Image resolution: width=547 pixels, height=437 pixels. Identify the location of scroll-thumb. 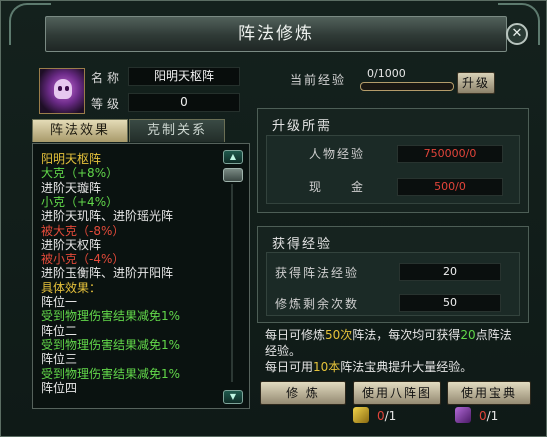
(233, 175).